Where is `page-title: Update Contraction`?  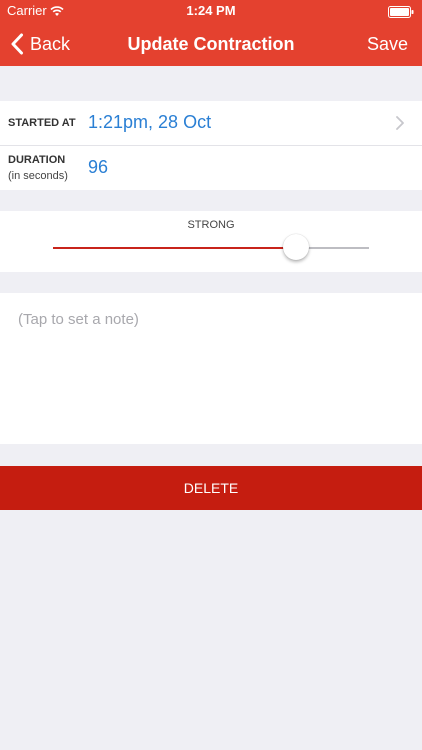 page-title: Update Contraction is located at coordinates (211, 44).